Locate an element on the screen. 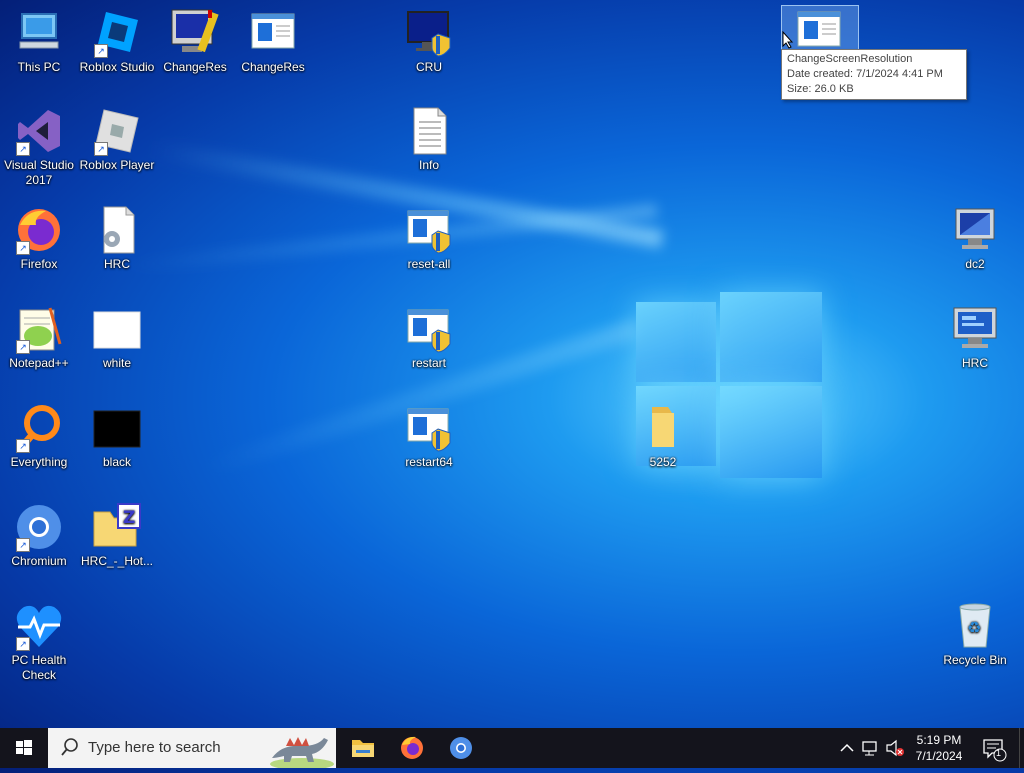  visual-studio-icon: ↗ is located at coordinates (39, 131).